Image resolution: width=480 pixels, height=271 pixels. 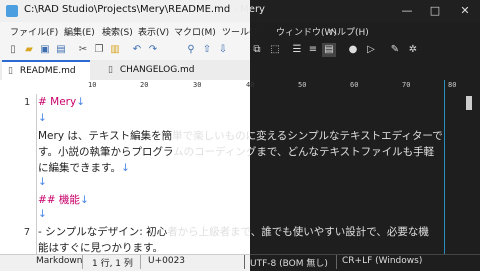 What do you see at coordinates (79, 31) in the screenshot?
I see `menu-edit: 編集(E)` at bounding box center [79, 31].